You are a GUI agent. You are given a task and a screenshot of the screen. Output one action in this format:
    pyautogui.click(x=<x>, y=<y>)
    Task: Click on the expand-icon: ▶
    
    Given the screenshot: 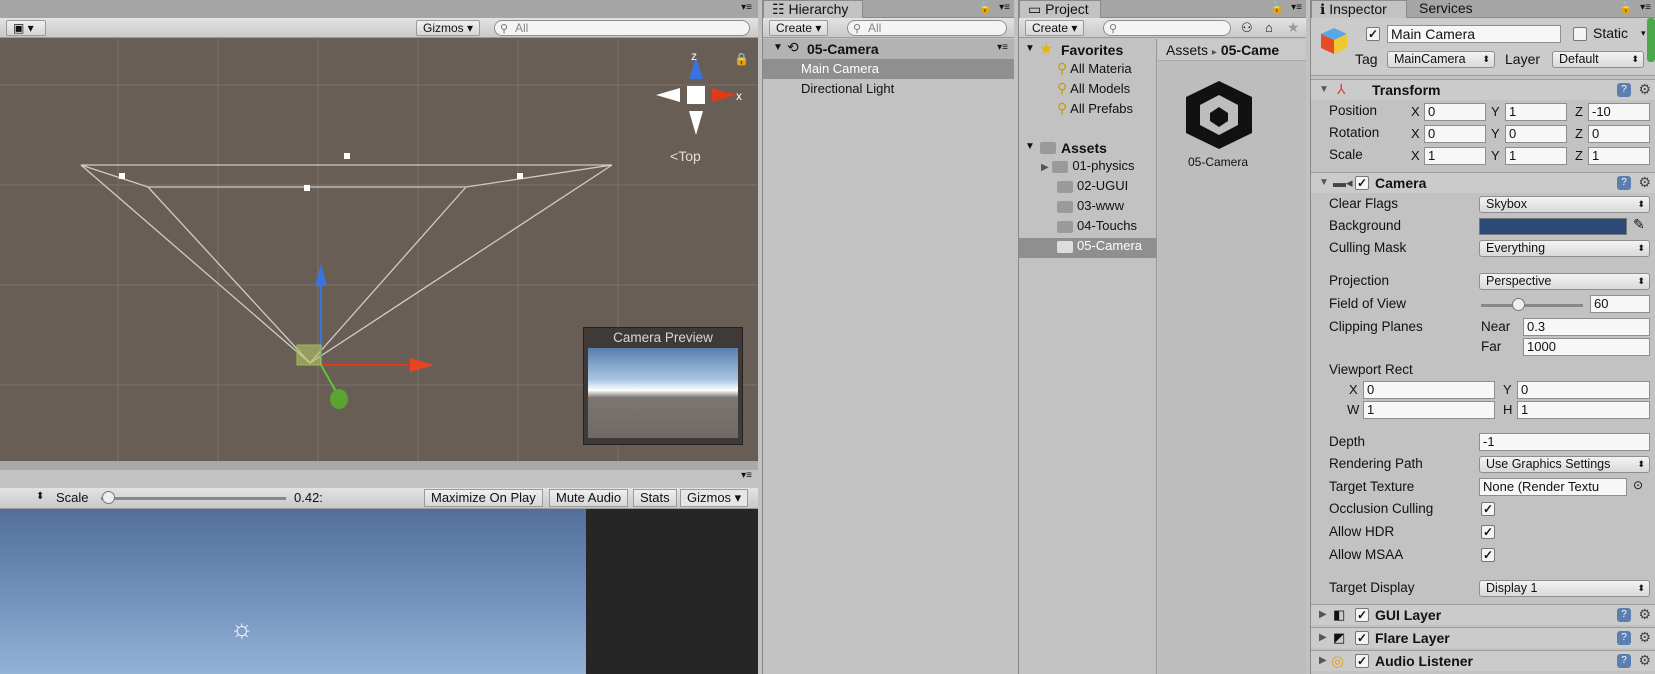 What is the action you would take?
    pyautogui.click(x=1045, y=167)
    